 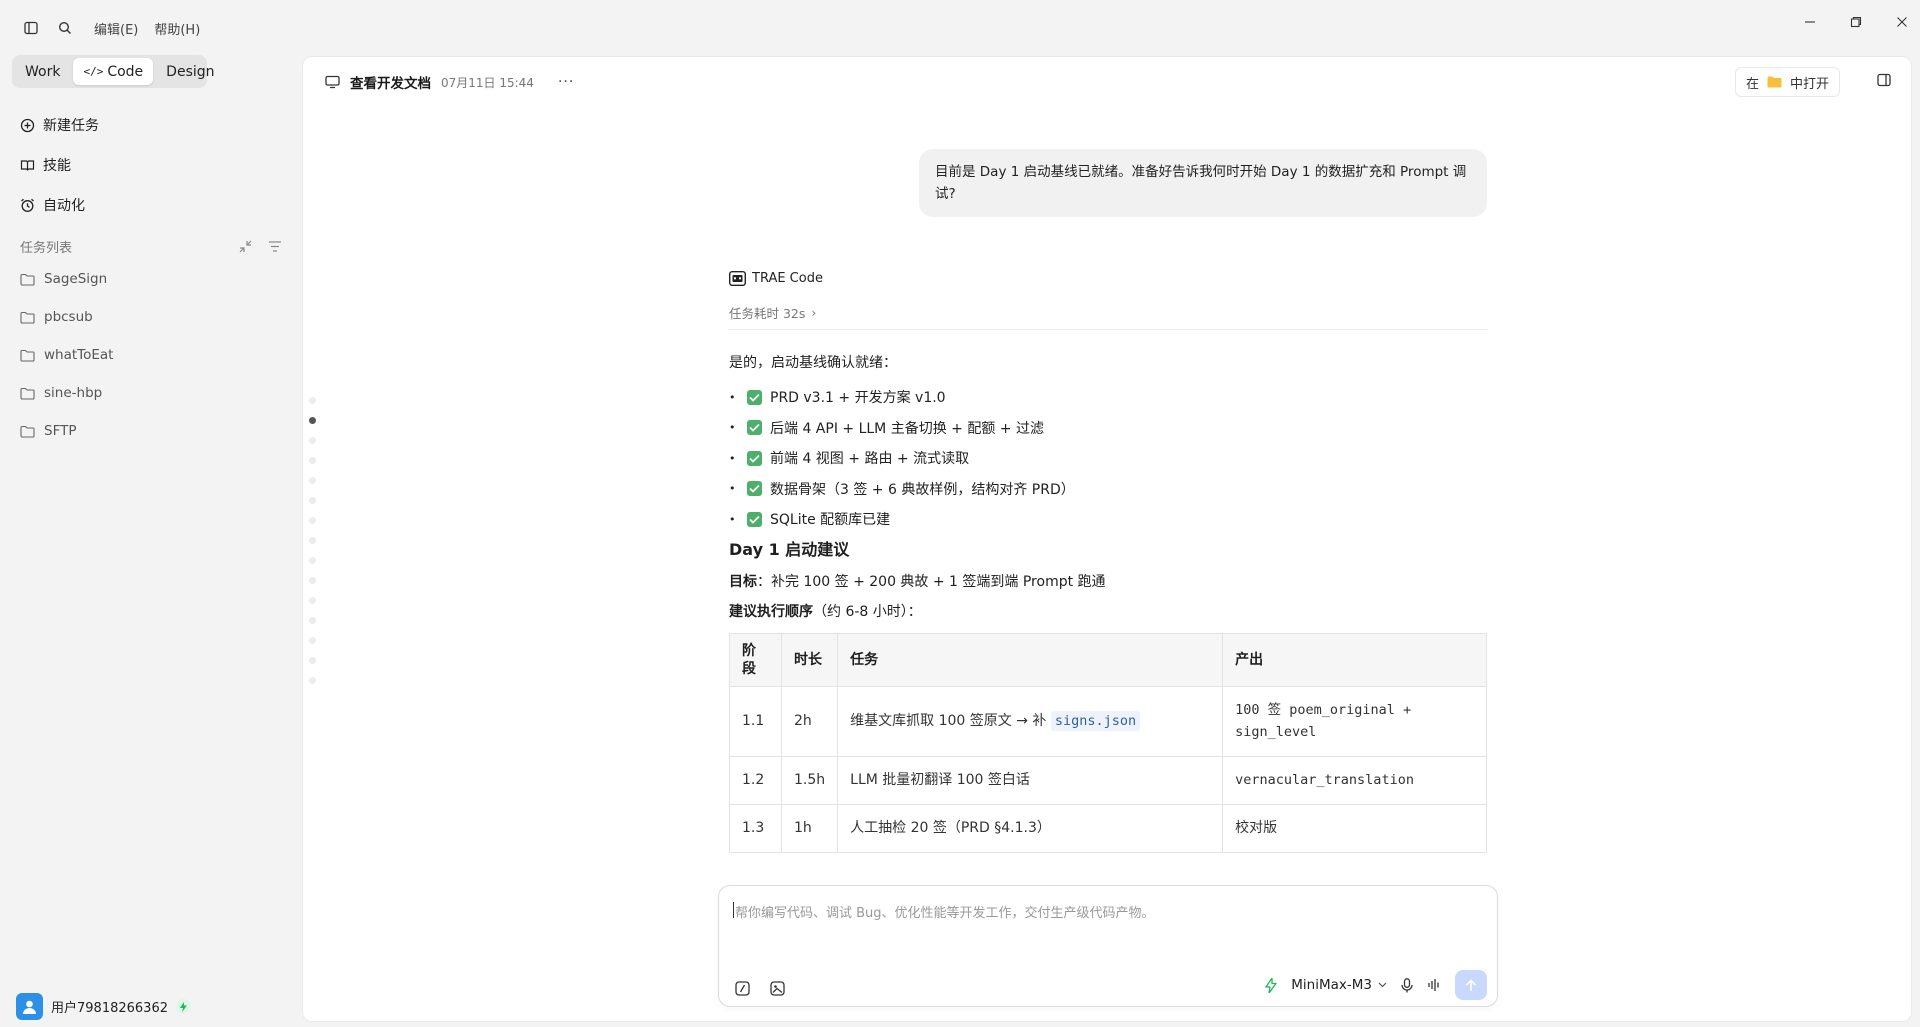 I want to click on send-button, so click(x=1471, y=985).